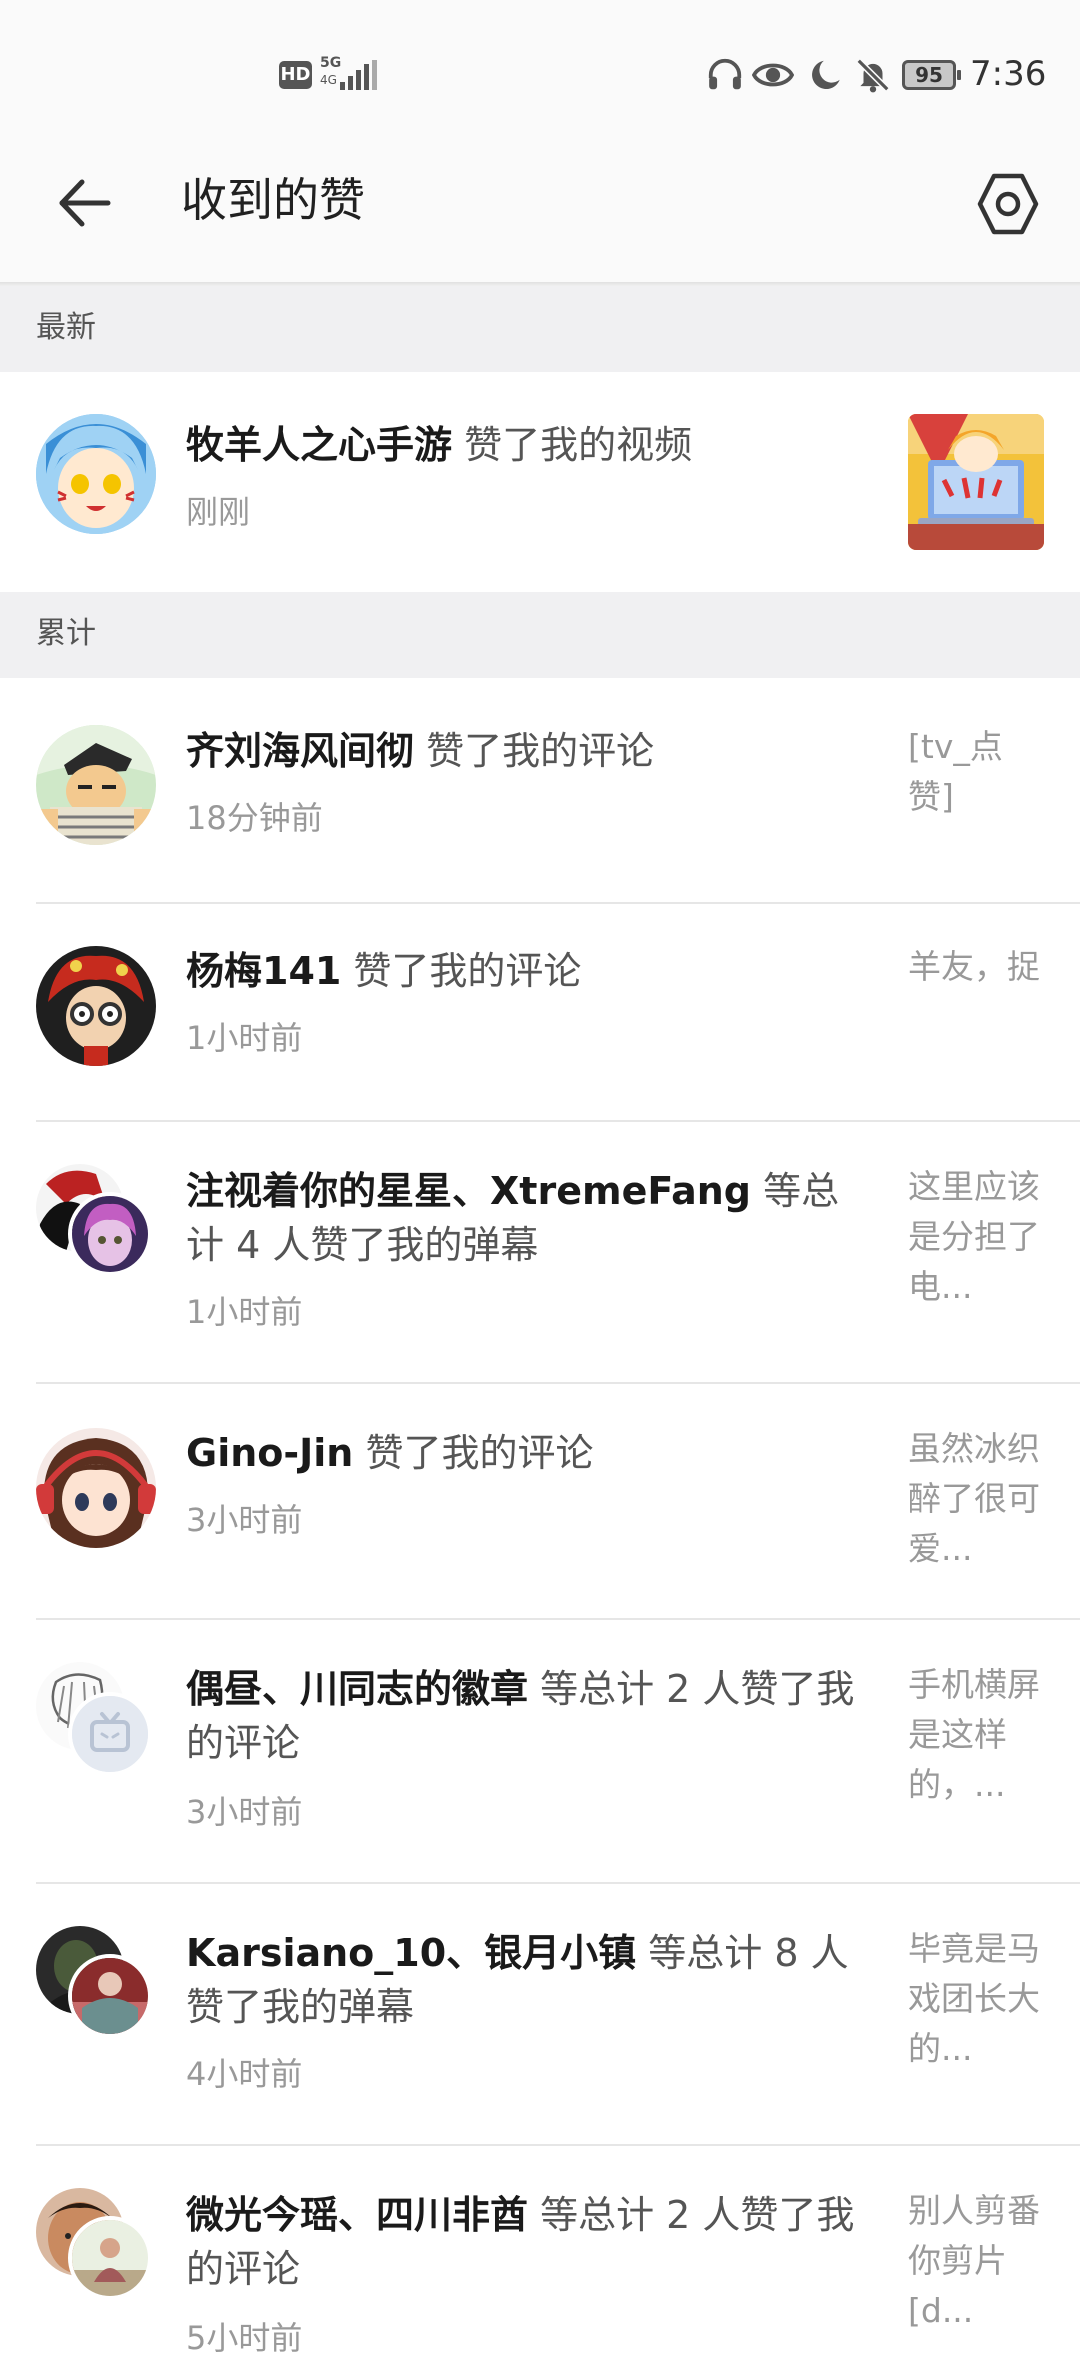  I want to click on item-message: 偶昼、川同志的徽章 等总计 2 人赞了我的评论, so click(531, 1716).